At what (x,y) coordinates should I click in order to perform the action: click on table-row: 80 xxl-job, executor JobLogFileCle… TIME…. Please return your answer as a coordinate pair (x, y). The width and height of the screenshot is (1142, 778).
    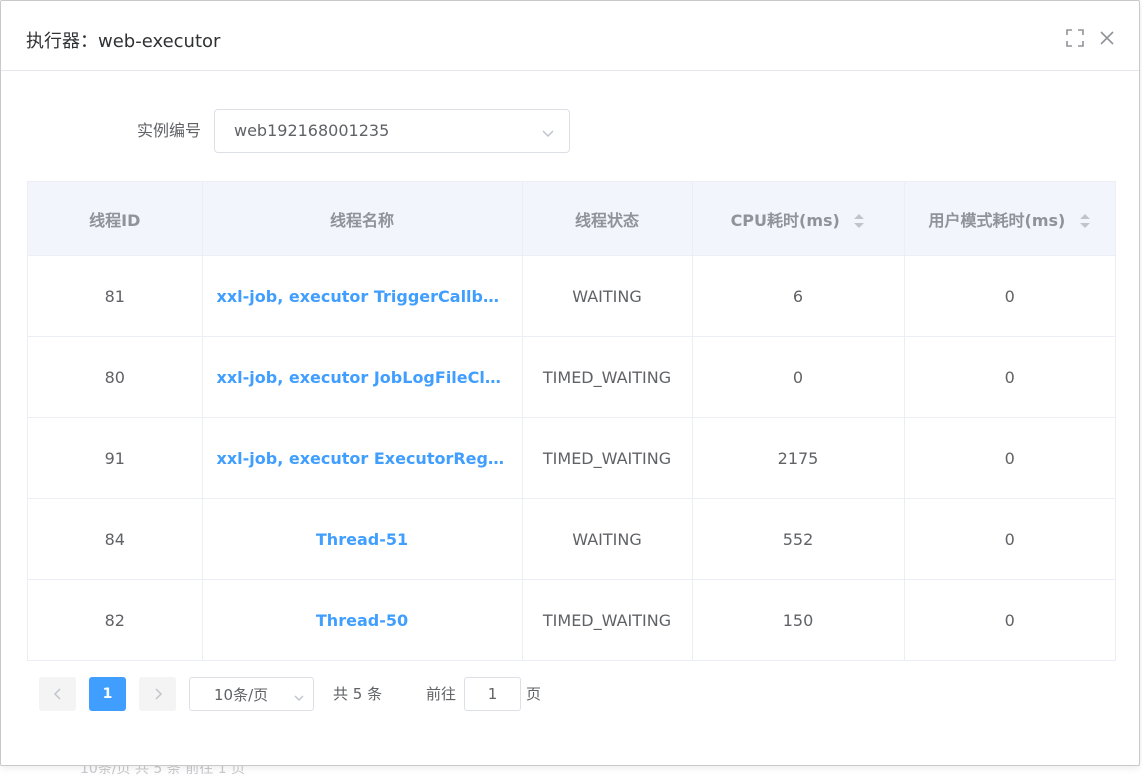
    Looking at the image, I should click on (571, 377).